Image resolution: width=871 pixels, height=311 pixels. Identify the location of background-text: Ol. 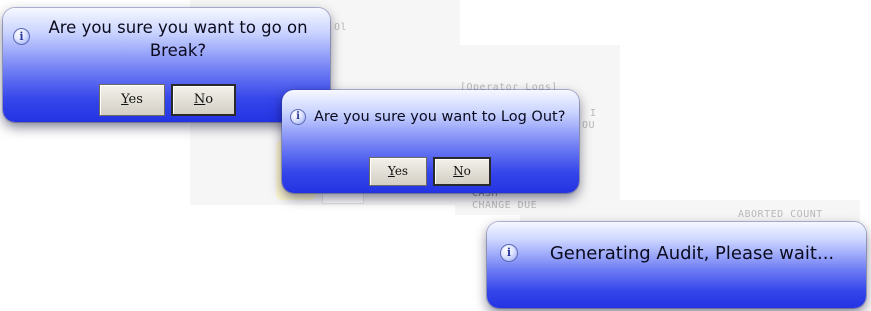
(341, 27).